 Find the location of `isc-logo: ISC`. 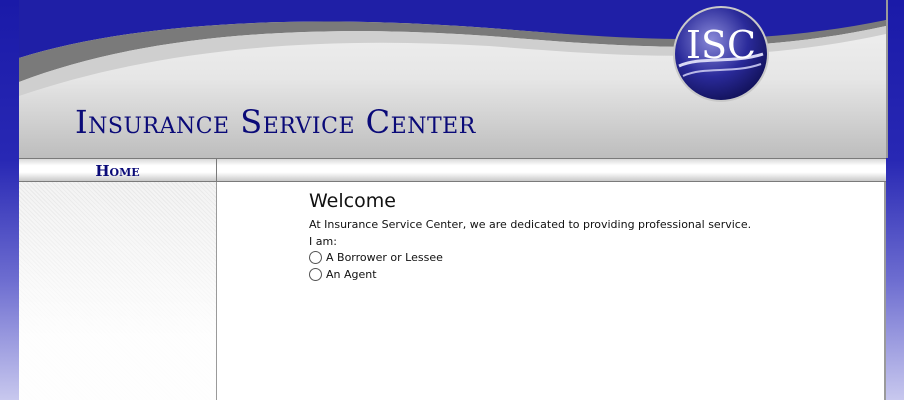

isc-logo: ISC is located at coordinates (721, 54).